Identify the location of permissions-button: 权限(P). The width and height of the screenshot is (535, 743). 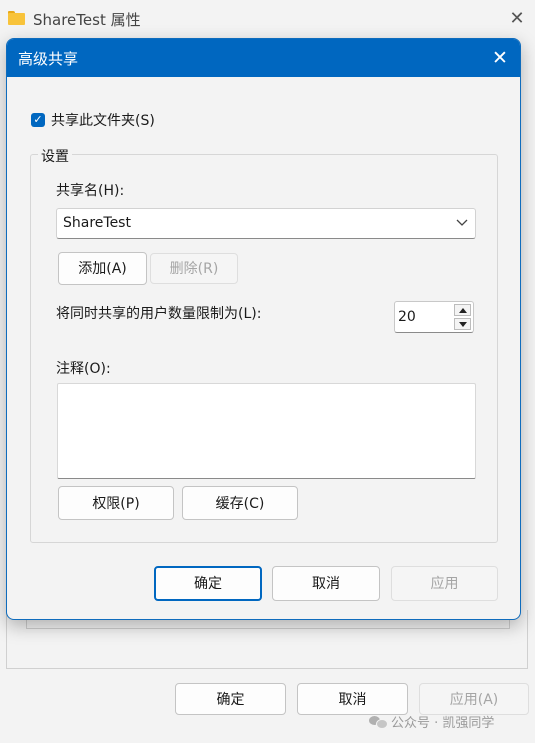
(116, 503).